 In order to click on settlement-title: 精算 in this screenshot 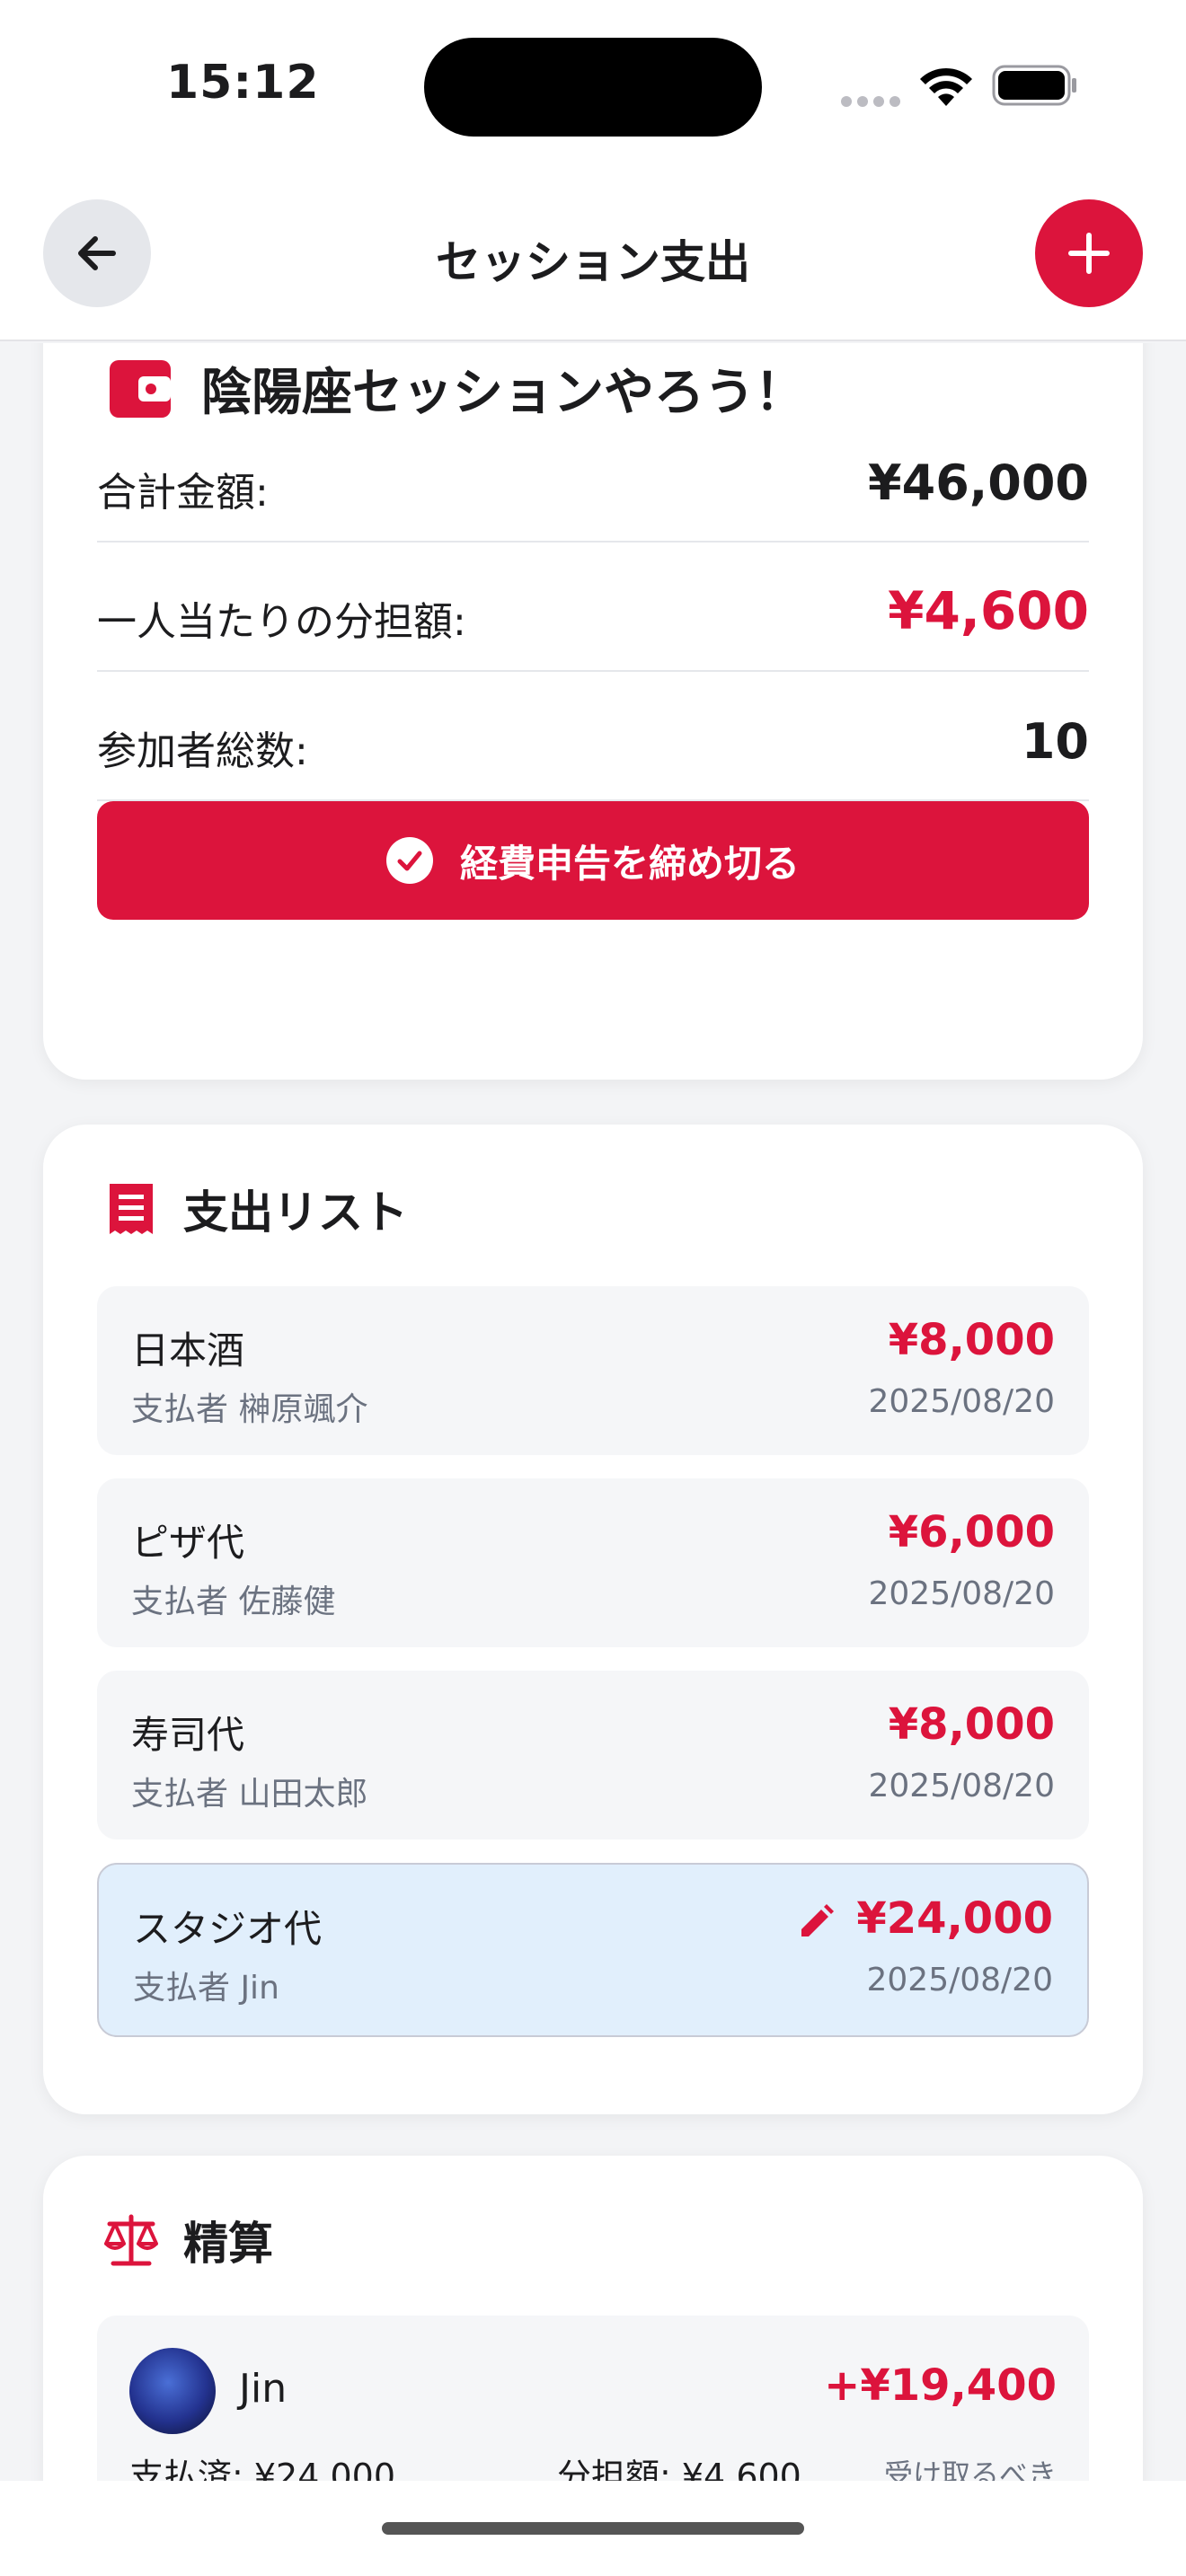, I will do `click(228, 2244)`.